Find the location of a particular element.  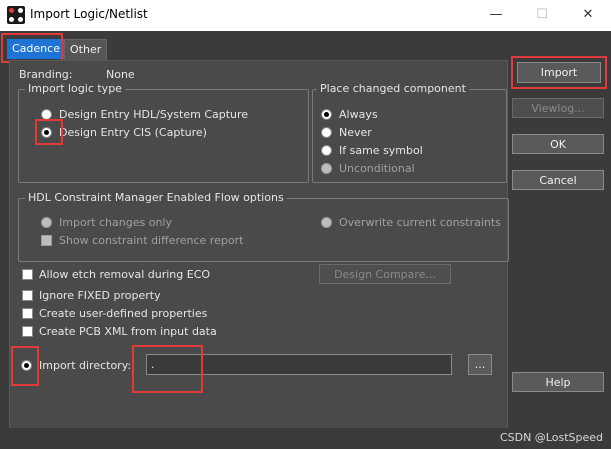

tab-other: Other is located at coordinates (86, 49).